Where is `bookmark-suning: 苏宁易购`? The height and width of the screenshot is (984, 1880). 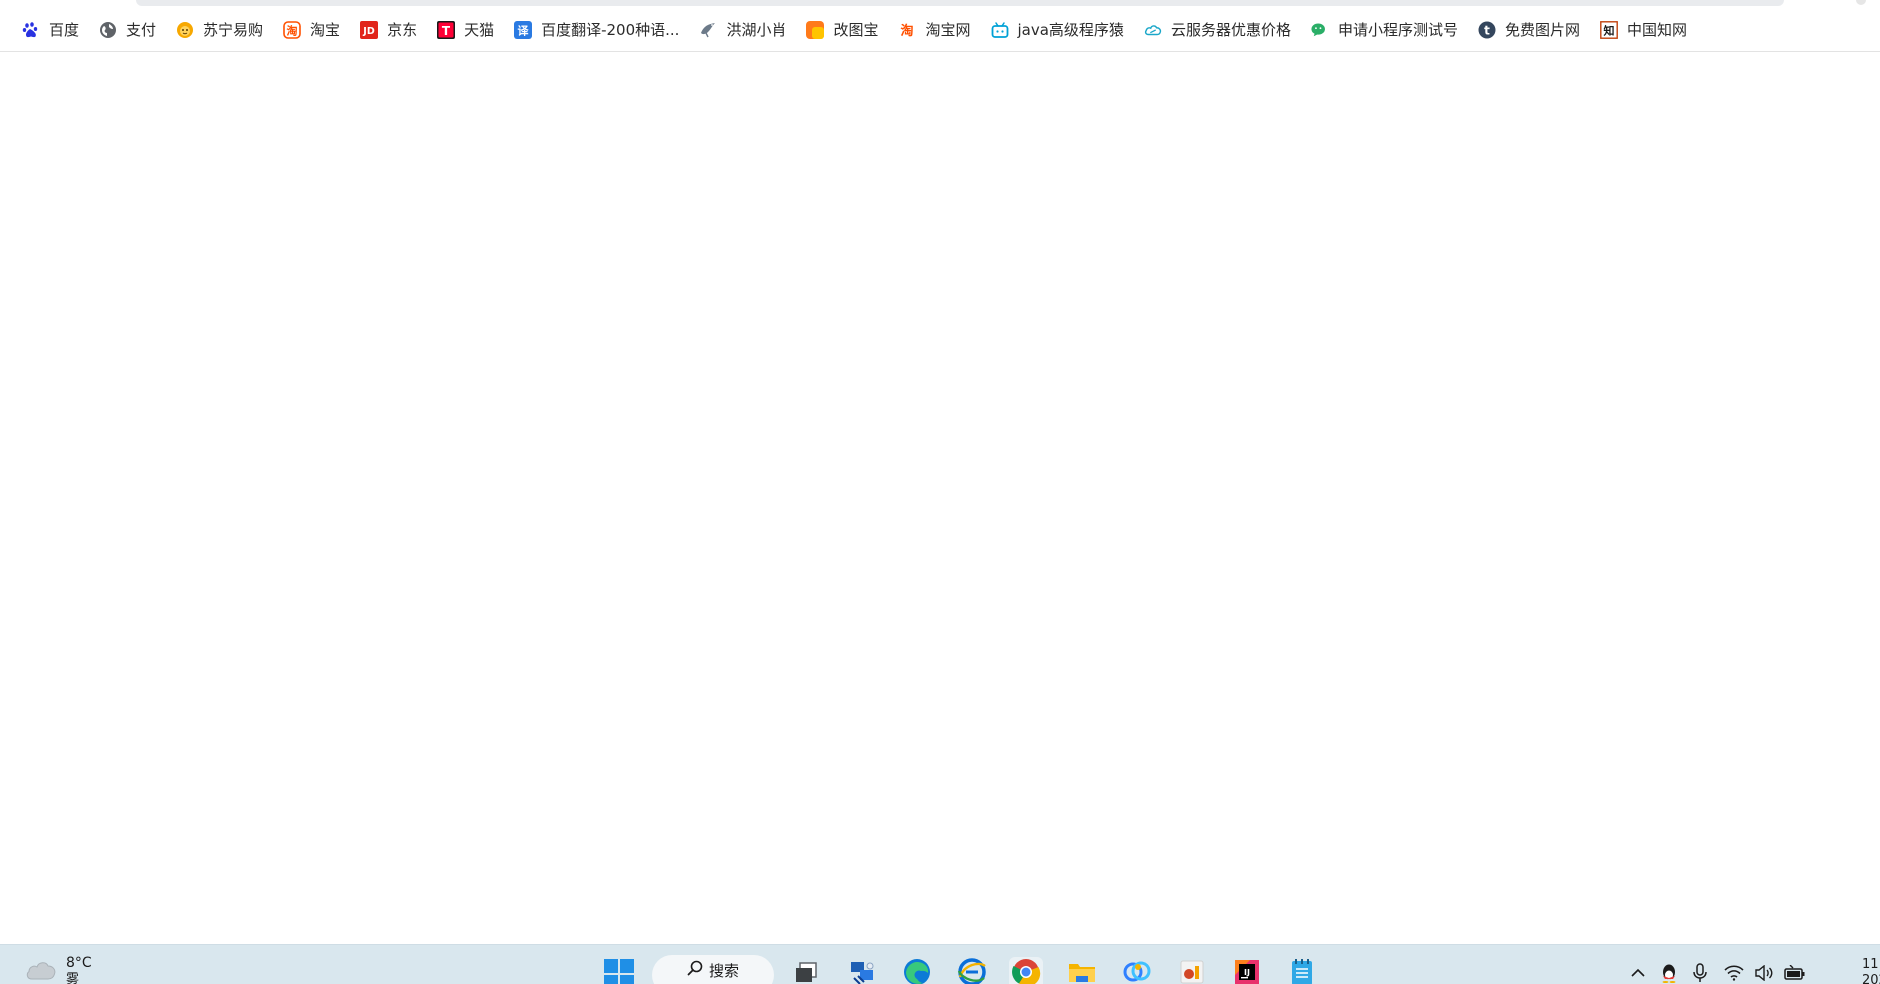 bookmark-suning: 苏宁易购 is located at coordinates (219, 30).